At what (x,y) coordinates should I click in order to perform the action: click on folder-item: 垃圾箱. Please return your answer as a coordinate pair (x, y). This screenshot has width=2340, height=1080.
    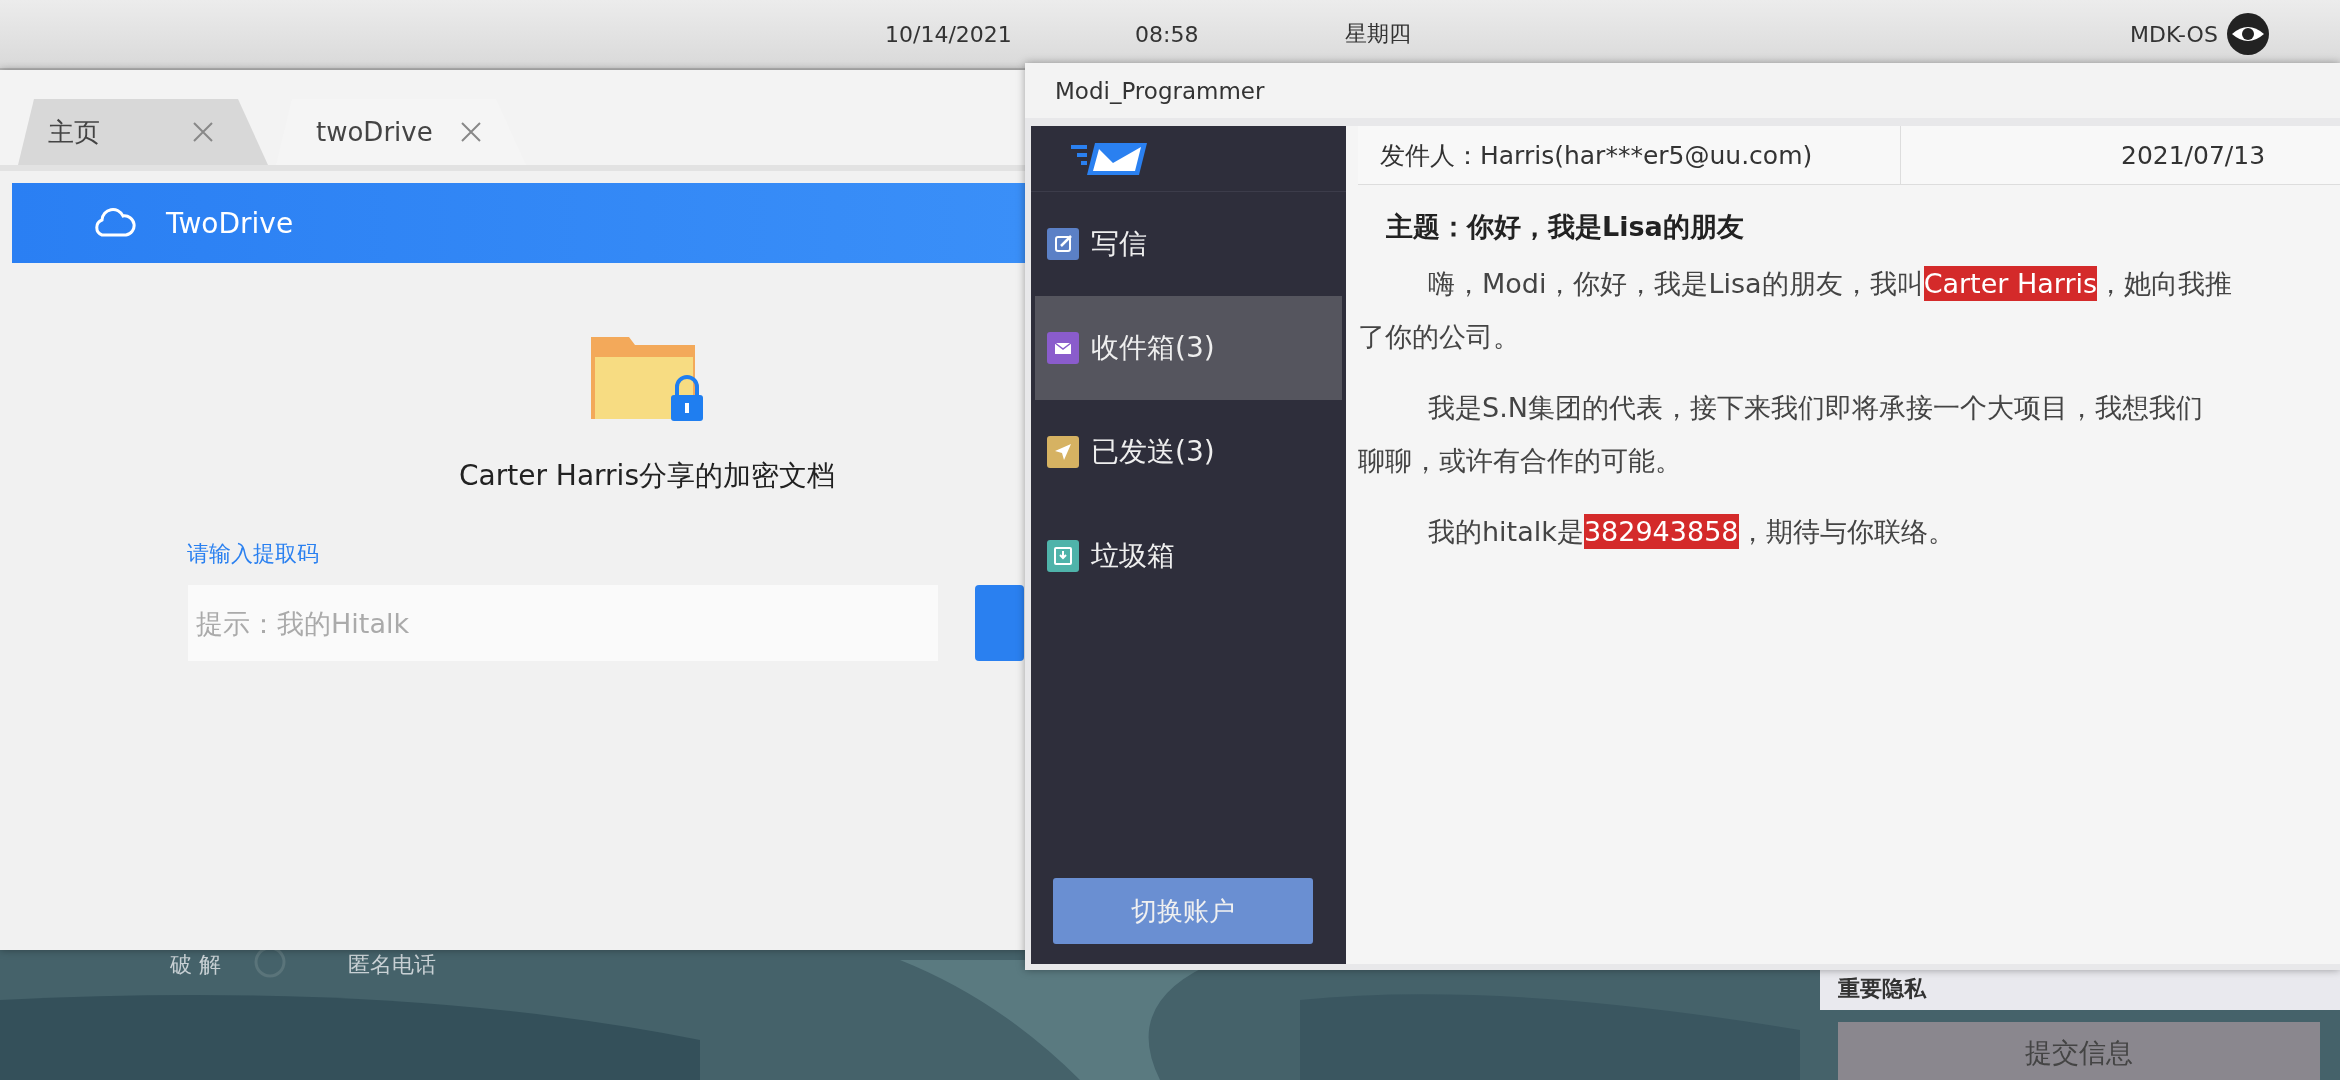
    Looking at the image, I should click on (1188, 556).